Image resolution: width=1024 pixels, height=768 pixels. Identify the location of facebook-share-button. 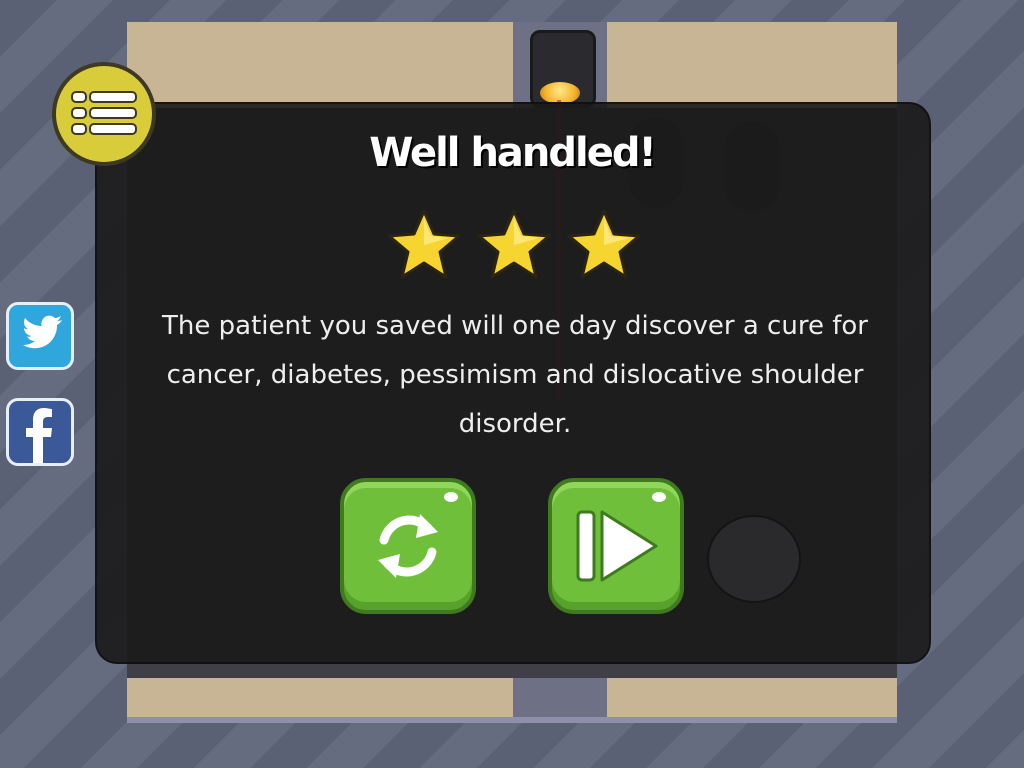
(40, 432).